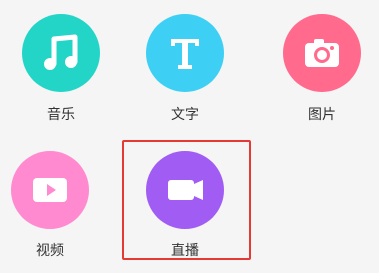 The image size is (379, 273). I want to click on tile-music: 音乐, so click(61, 74).